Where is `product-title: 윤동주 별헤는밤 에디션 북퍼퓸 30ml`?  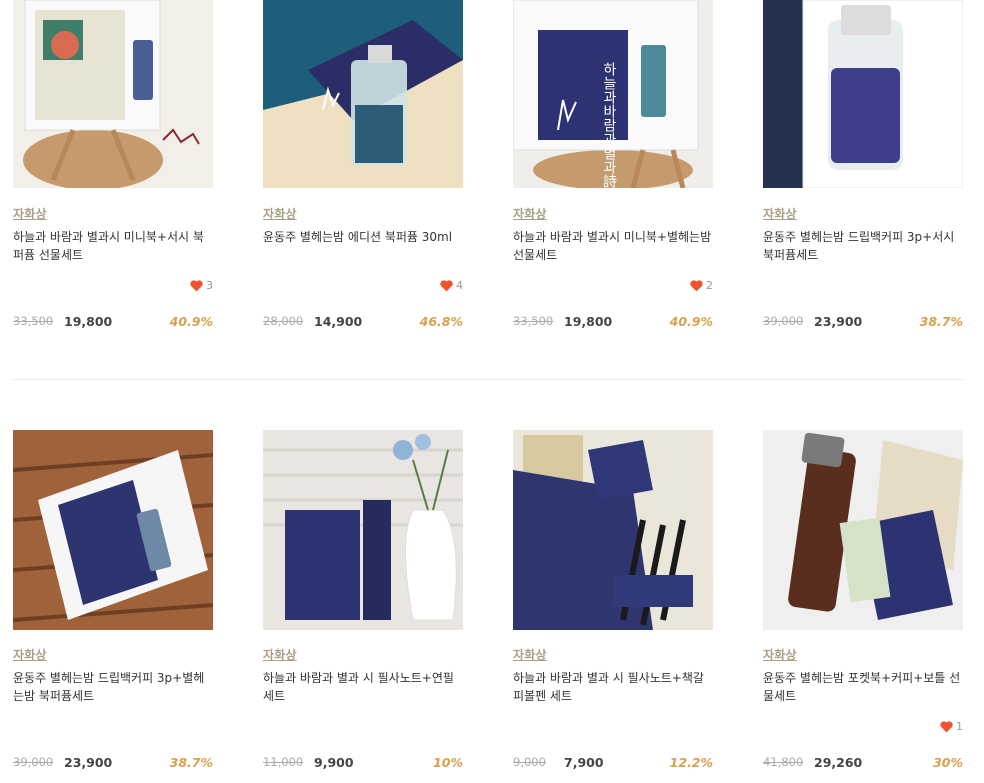 product-title: 윤동주 별헤는밤 에디션 북퍼퓸 30ml is located at coordinates (363, 237).